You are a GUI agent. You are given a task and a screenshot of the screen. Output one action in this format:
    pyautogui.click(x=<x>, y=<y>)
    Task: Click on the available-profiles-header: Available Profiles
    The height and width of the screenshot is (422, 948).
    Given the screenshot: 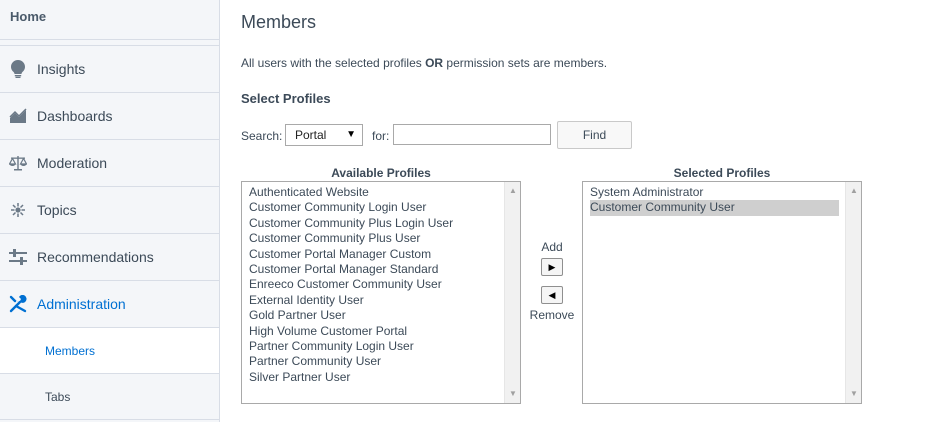 What is the action you would take?
    pyautogui.click(x=381, y=173)
    